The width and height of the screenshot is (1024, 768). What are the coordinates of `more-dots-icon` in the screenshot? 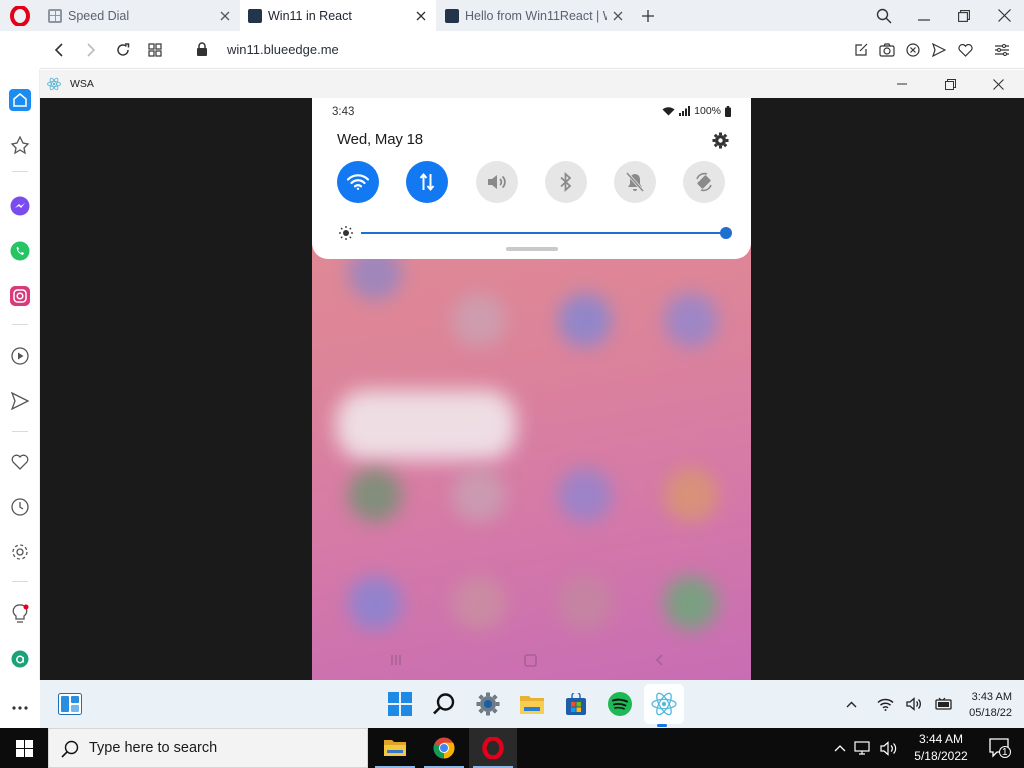 It's located at (20, 708).